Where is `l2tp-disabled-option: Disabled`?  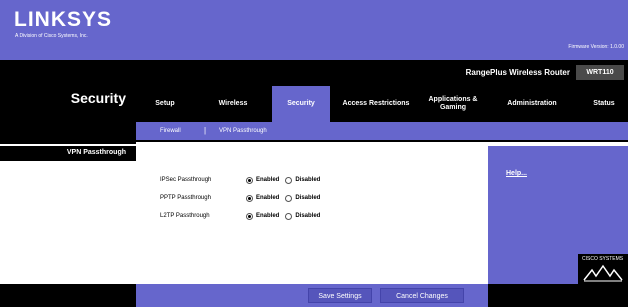 l2tp-disabled-option: Disabled is located at coordinates (303, 216).